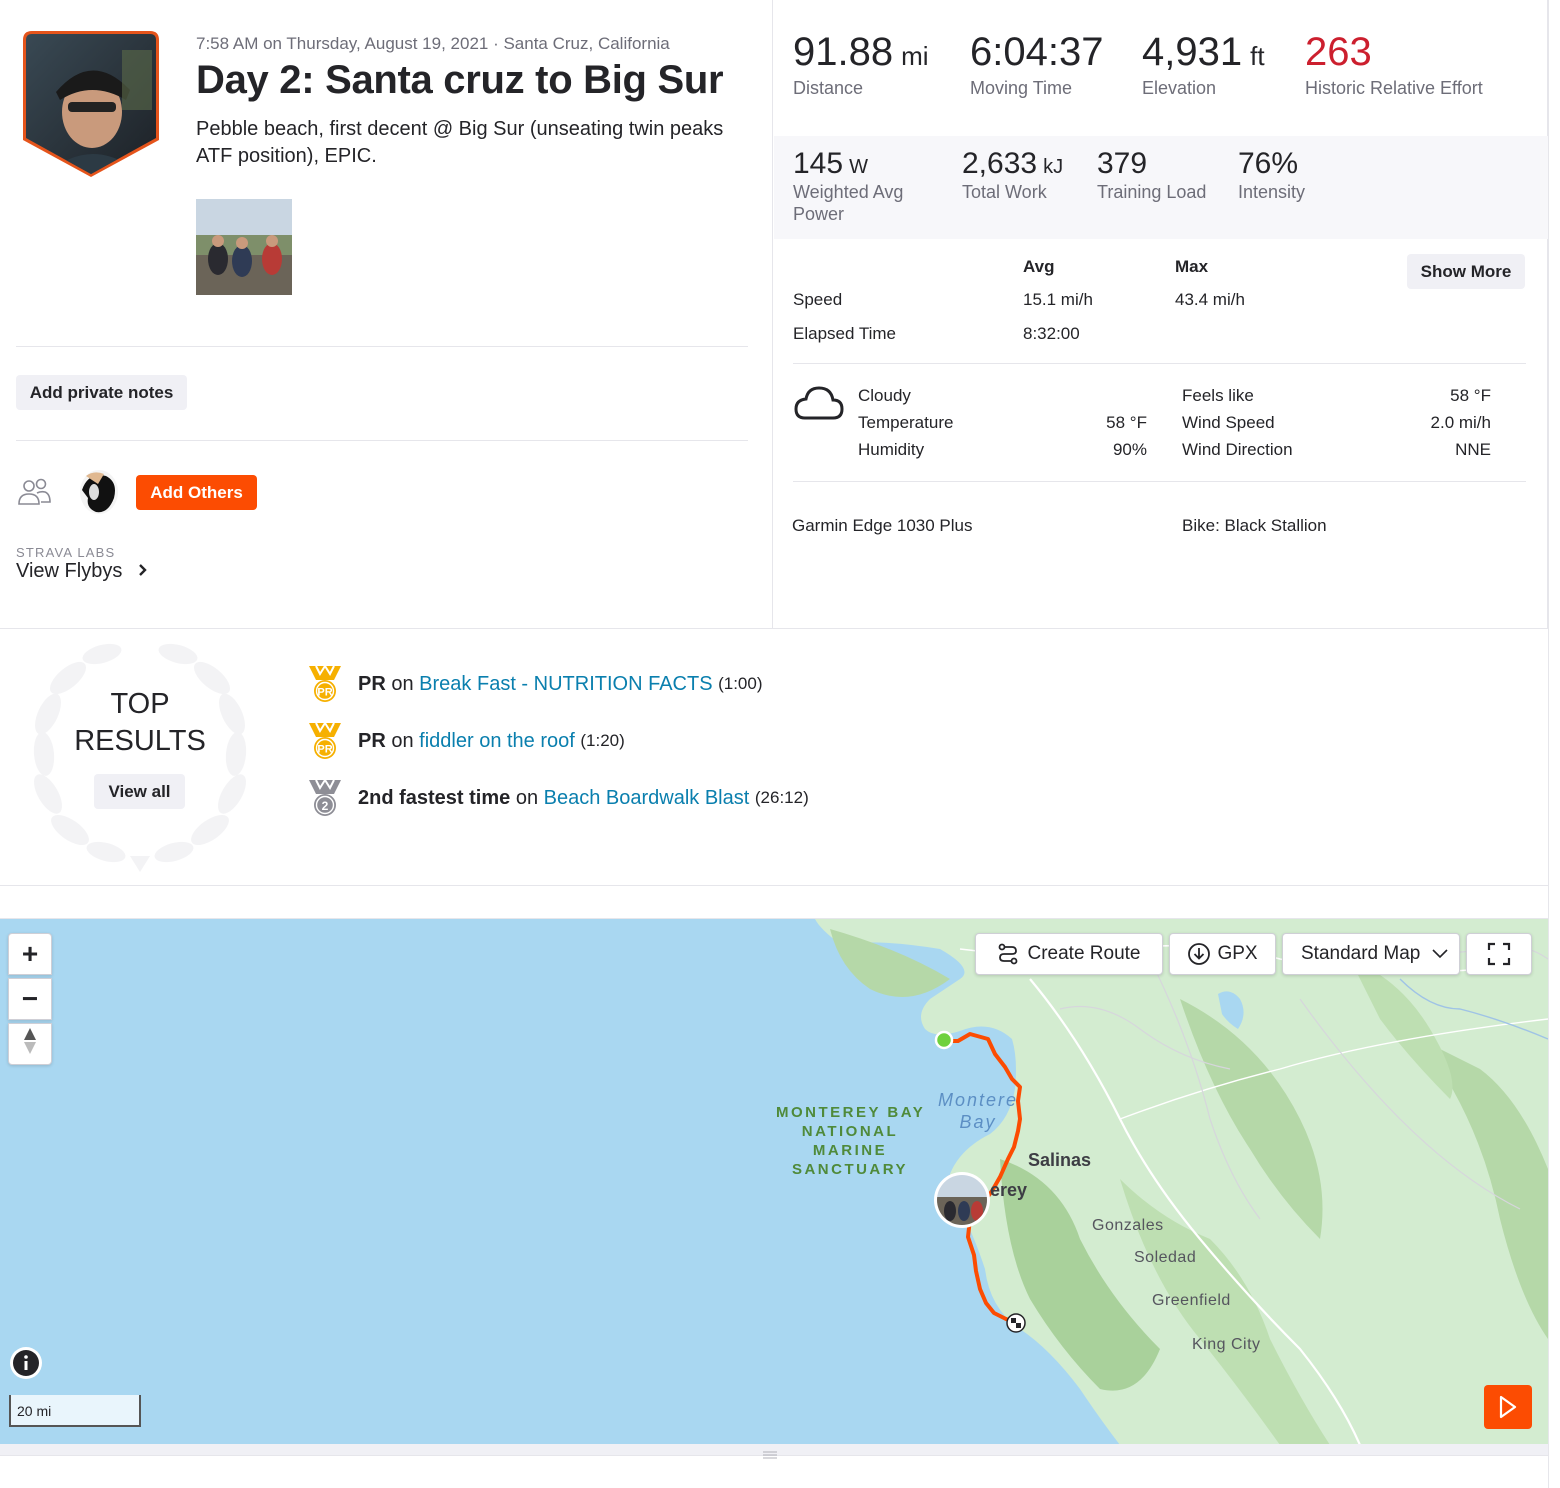 The height and width of the screenshot is (1488, 1560). Describe the element at coordinates (244, 247) in the screenshot. I see `activity-photo` at that location.